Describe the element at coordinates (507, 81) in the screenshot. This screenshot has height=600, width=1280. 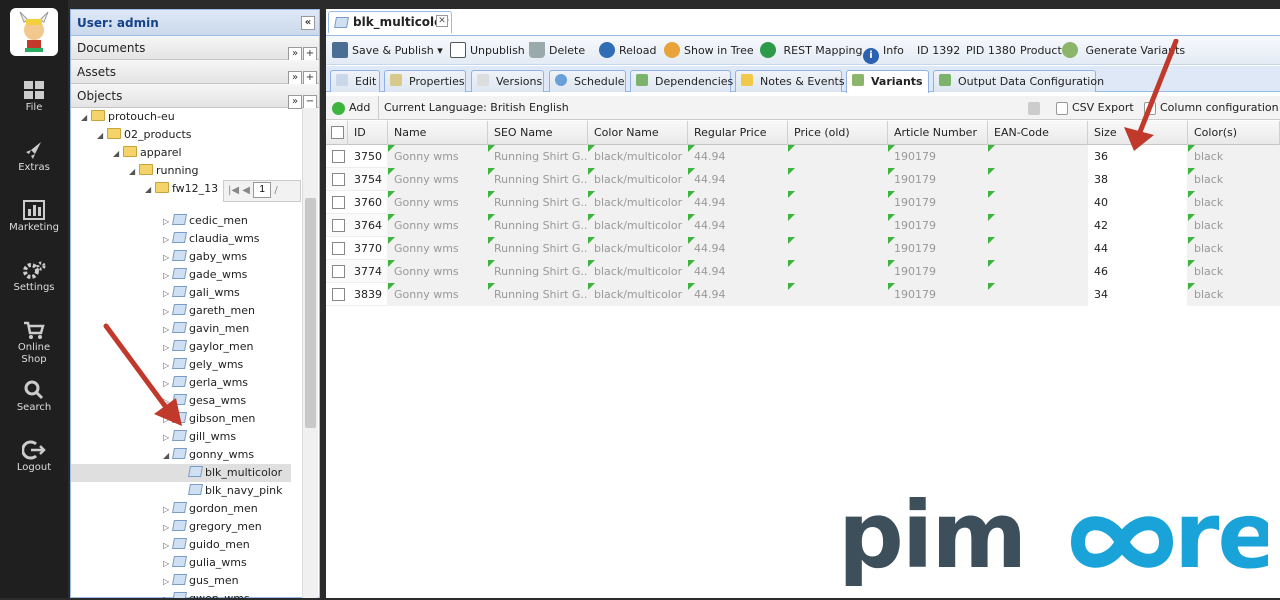
I see `tab-versions: Versions` at that location.